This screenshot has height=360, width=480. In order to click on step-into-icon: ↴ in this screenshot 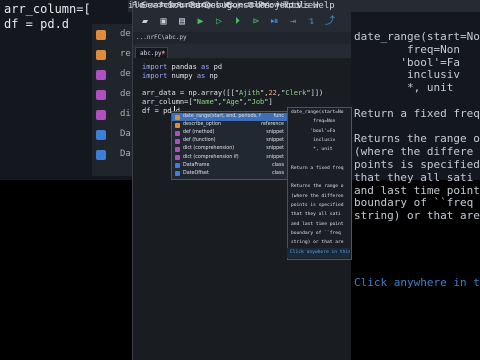, I will do `click(312, 22)`.